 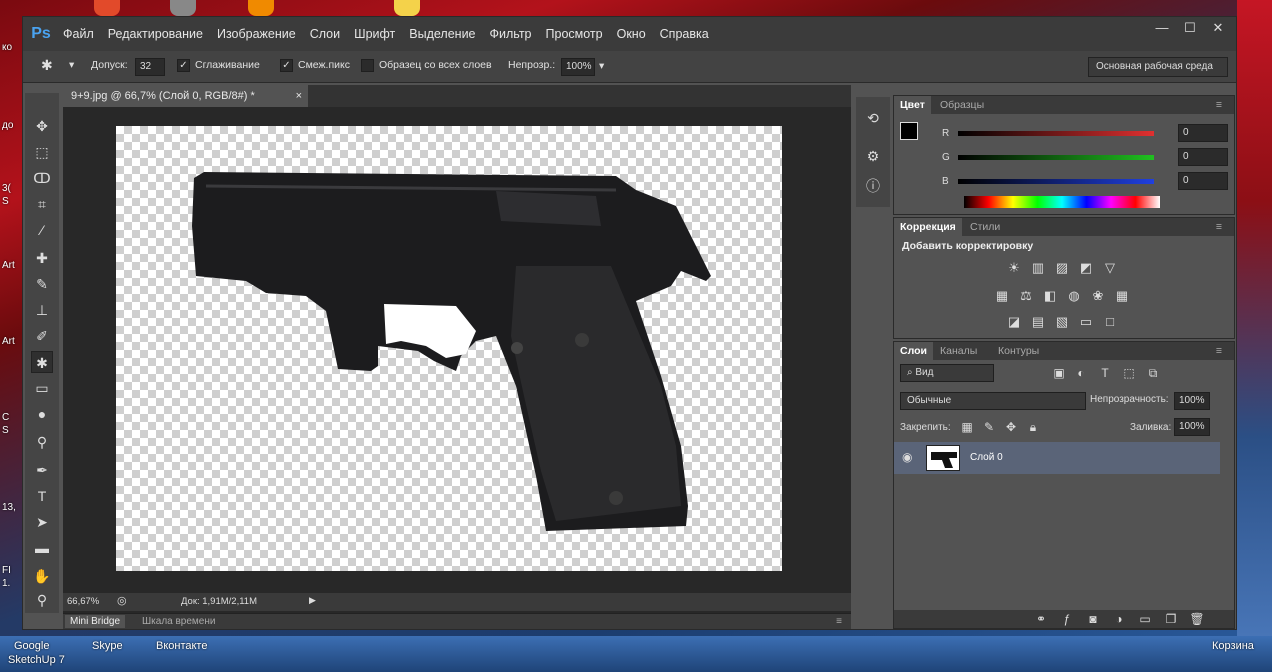 I want to click on menu-type: Шрифт, so click(x=374, y=34).